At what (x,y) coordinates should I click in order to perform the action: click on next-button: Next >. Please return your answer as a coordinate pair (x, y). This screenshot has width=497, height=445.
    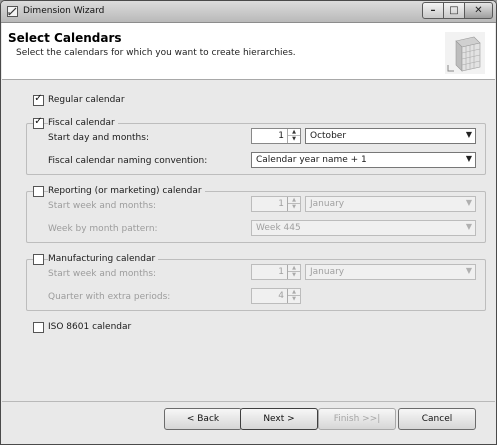
    Looking at the image, I should click on (279, 419).